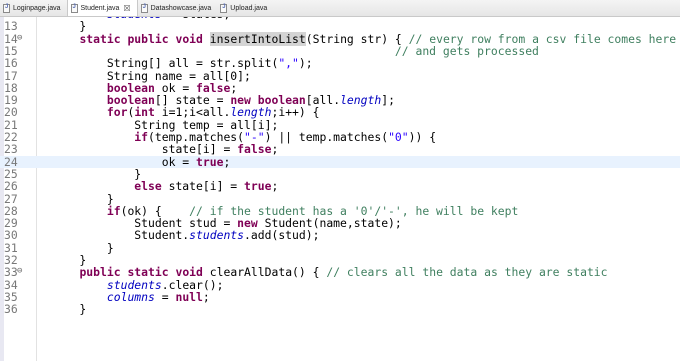 Image resolution: width=680 pixels, height=361 pixels. What do you see at coordinates (182, 63) in the screenshot?
I see `code-text: String[] all = str.split(",");` at bounding box center [182, 63].